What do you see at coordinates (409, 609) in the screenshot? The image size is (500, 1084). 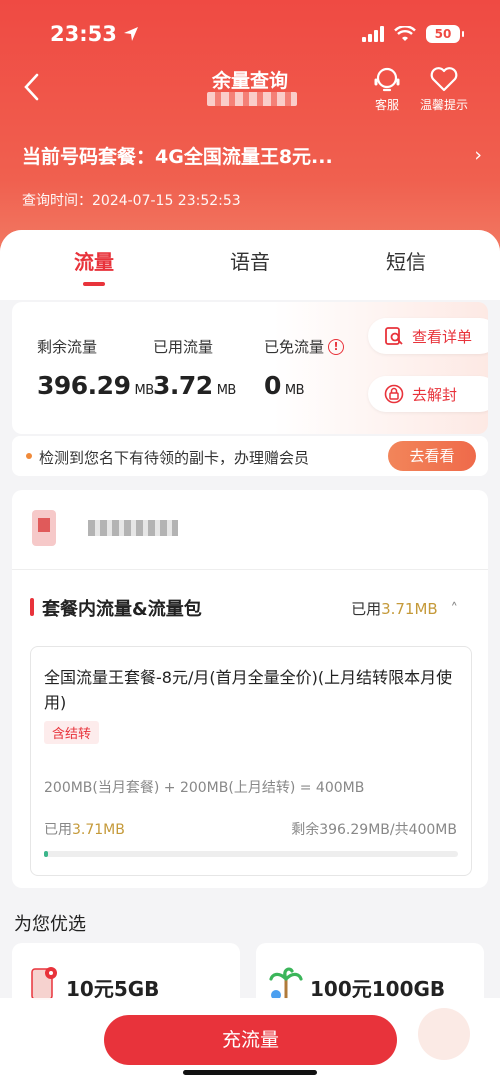 I see `package-used-value: 3.71MB` at bounding box center [409, 609].